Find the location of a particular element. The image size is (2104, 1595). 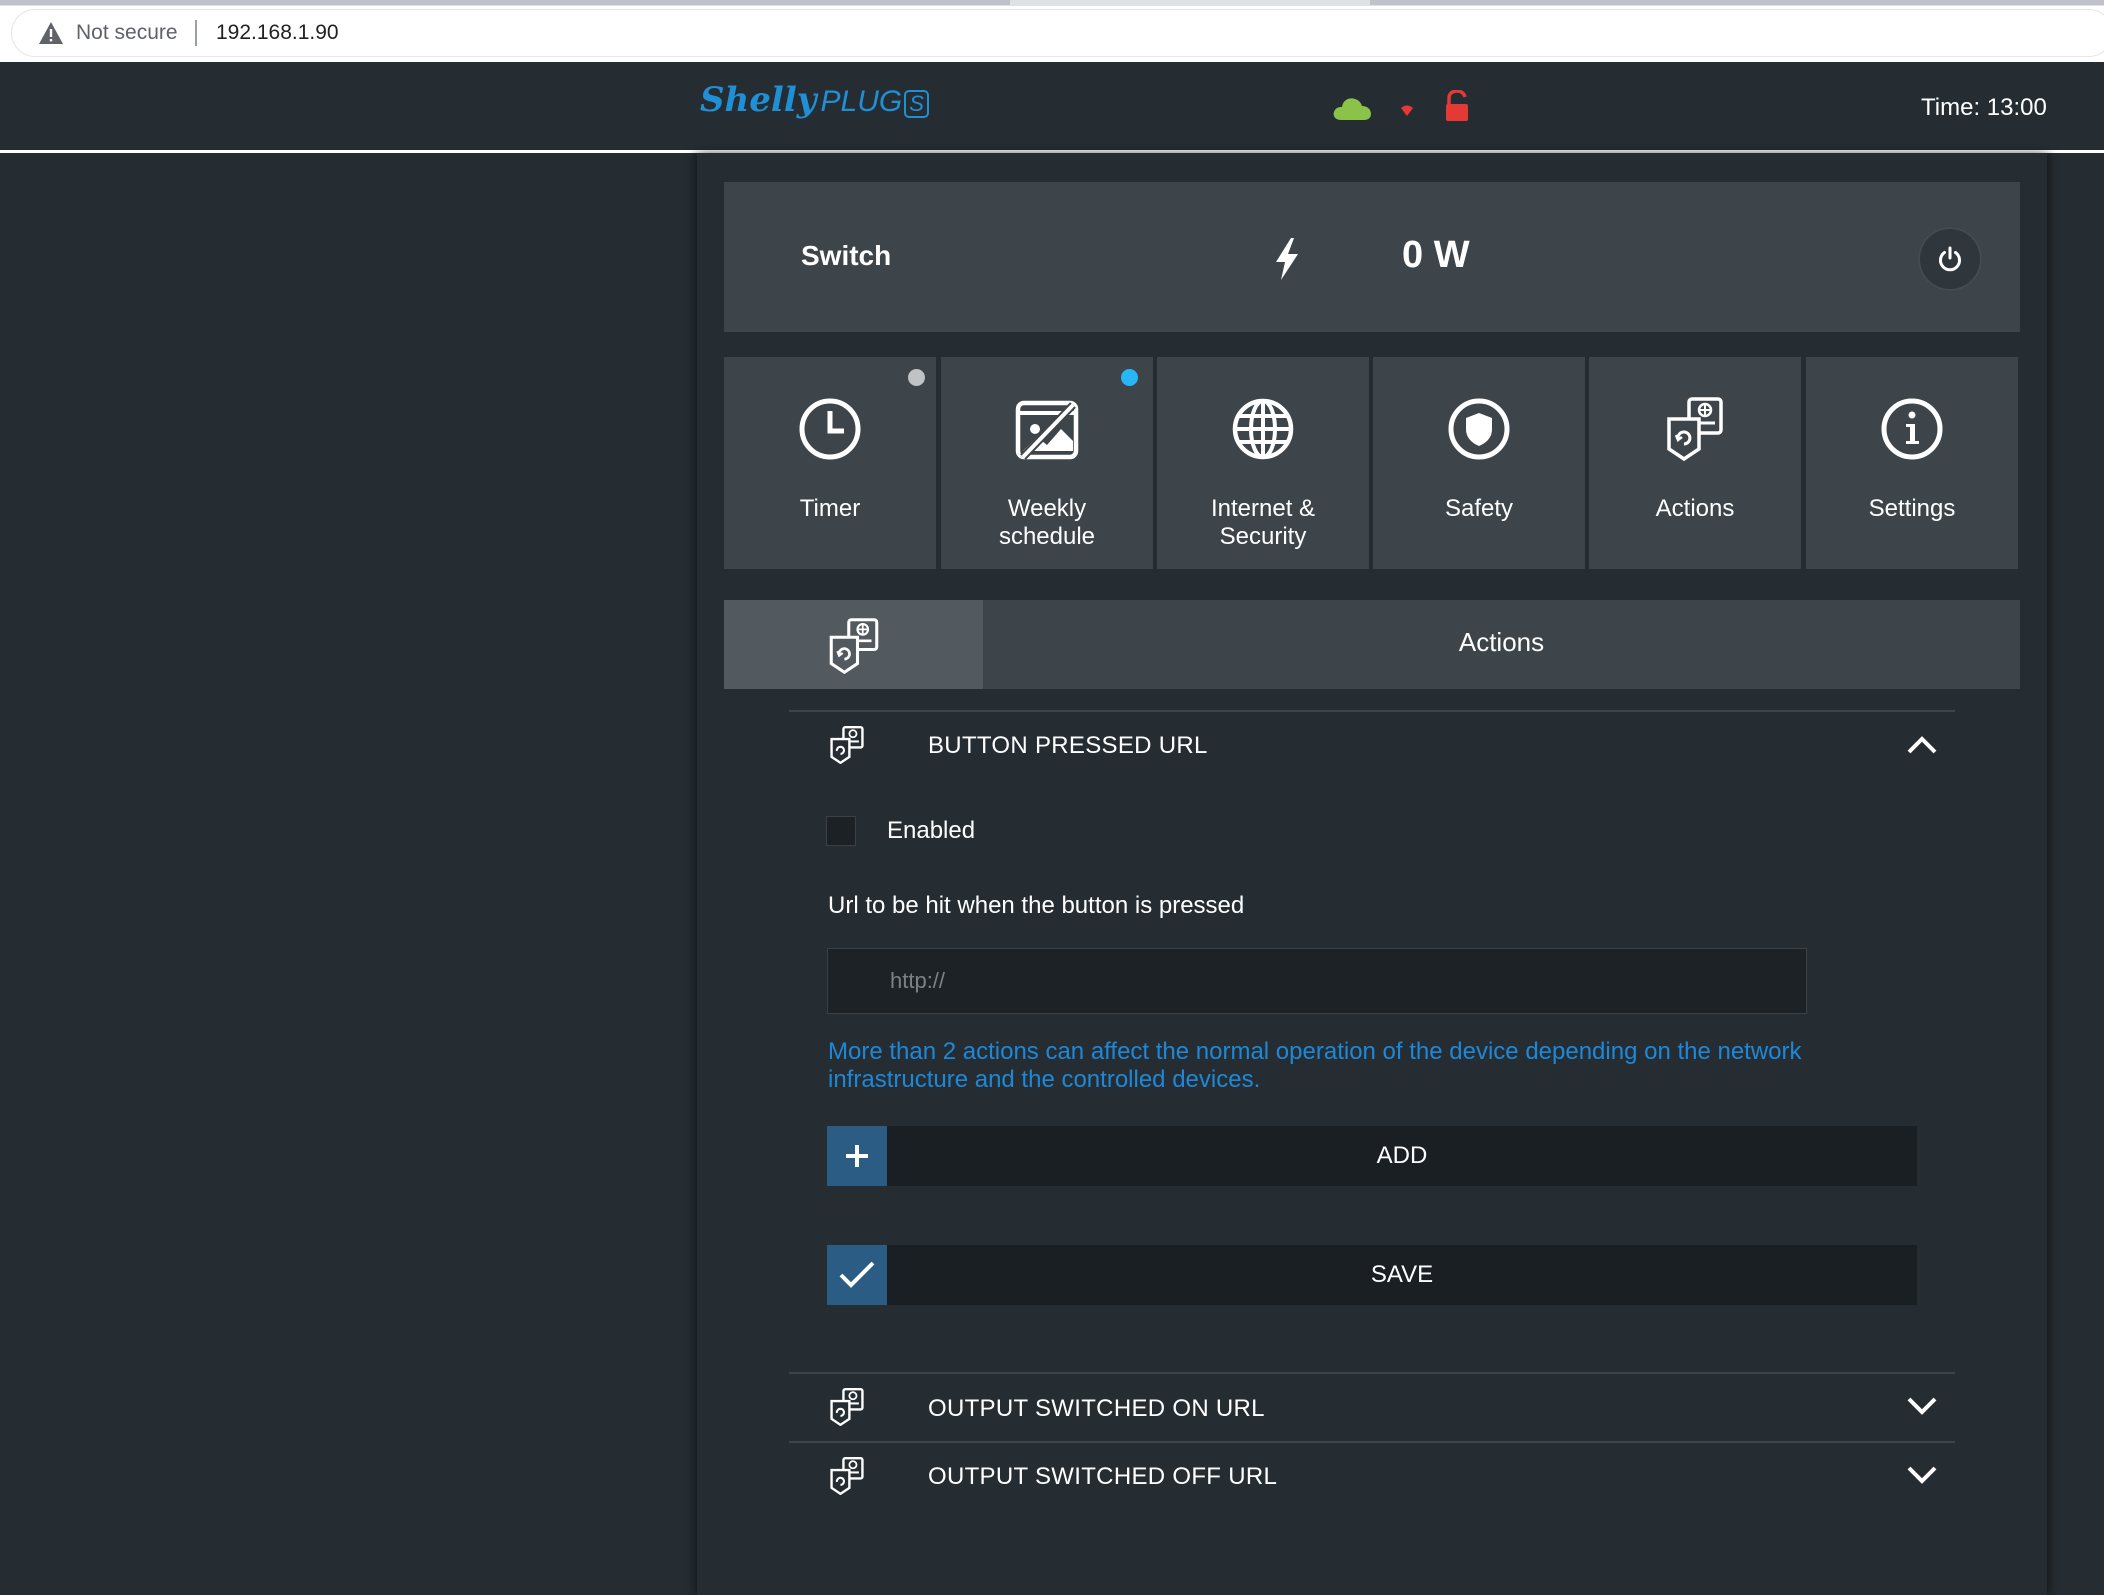

power-icon is located at coordinates (1950, 259).